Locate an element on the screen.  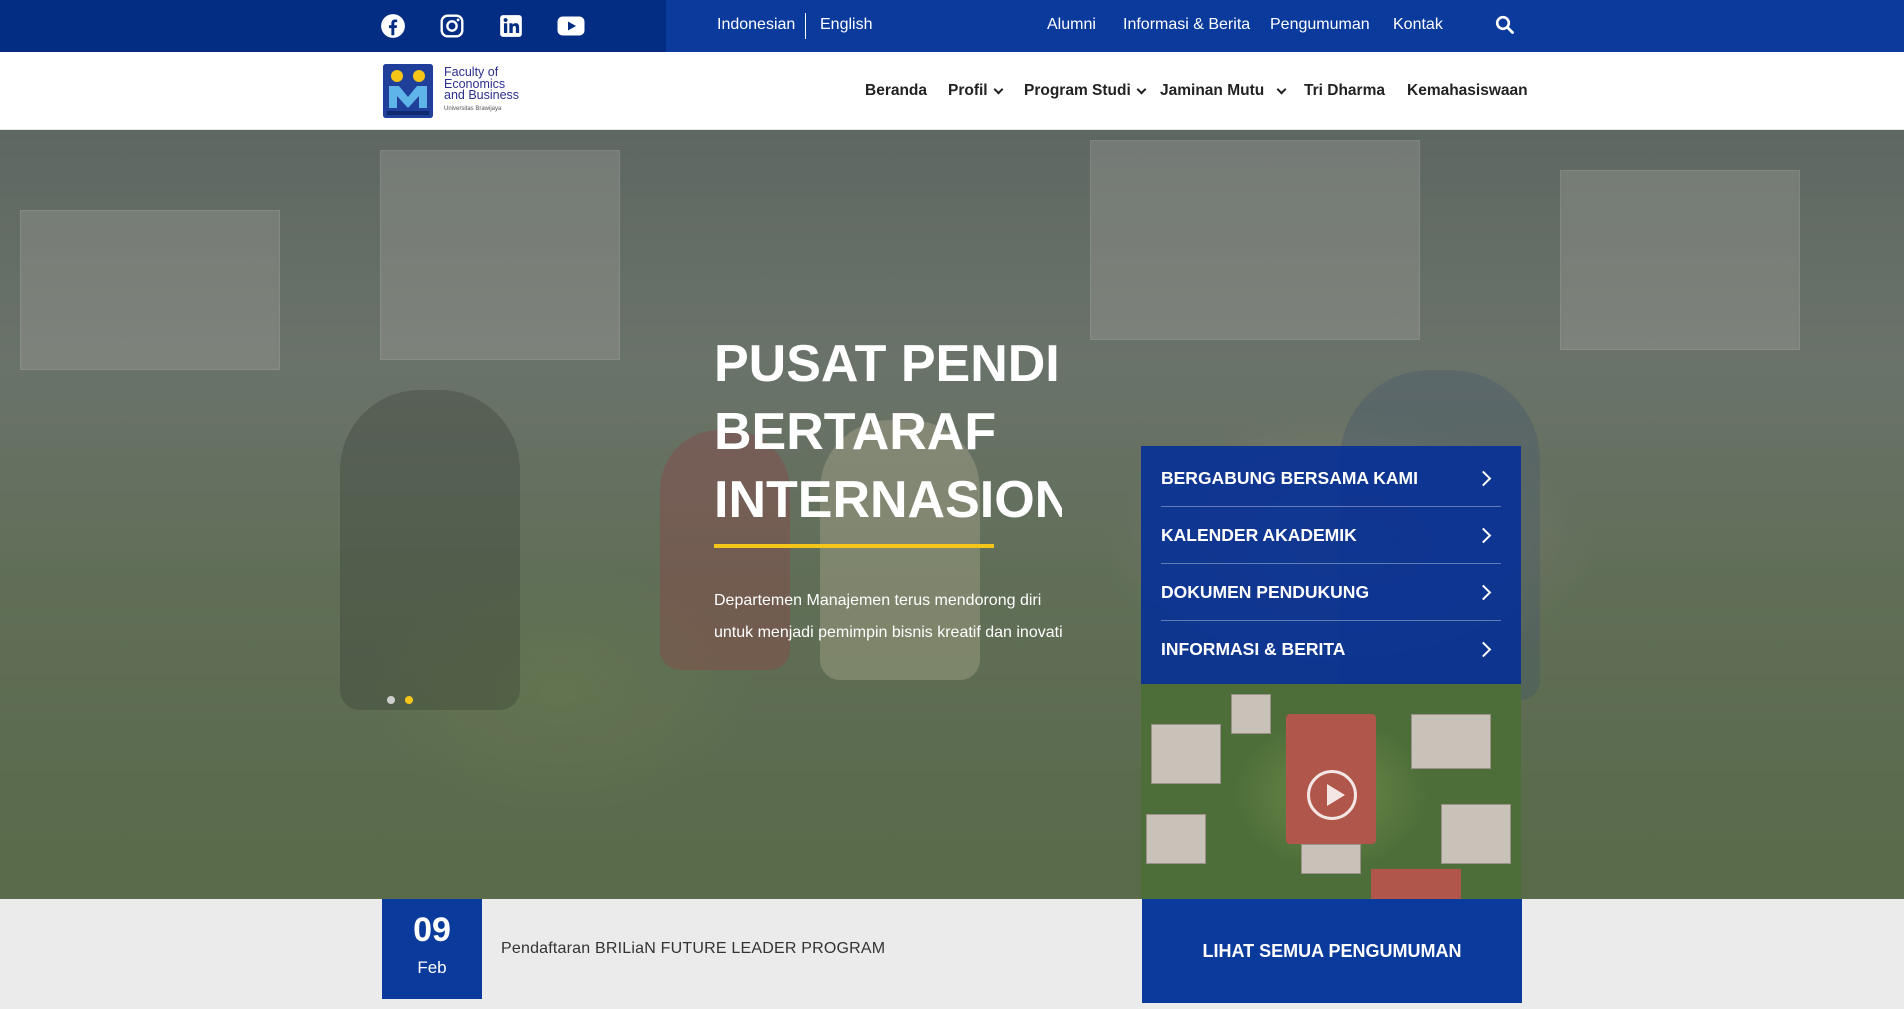
quick-menu-informasi: INFORMASI & BERITA is located at coordinates (1331, 649).